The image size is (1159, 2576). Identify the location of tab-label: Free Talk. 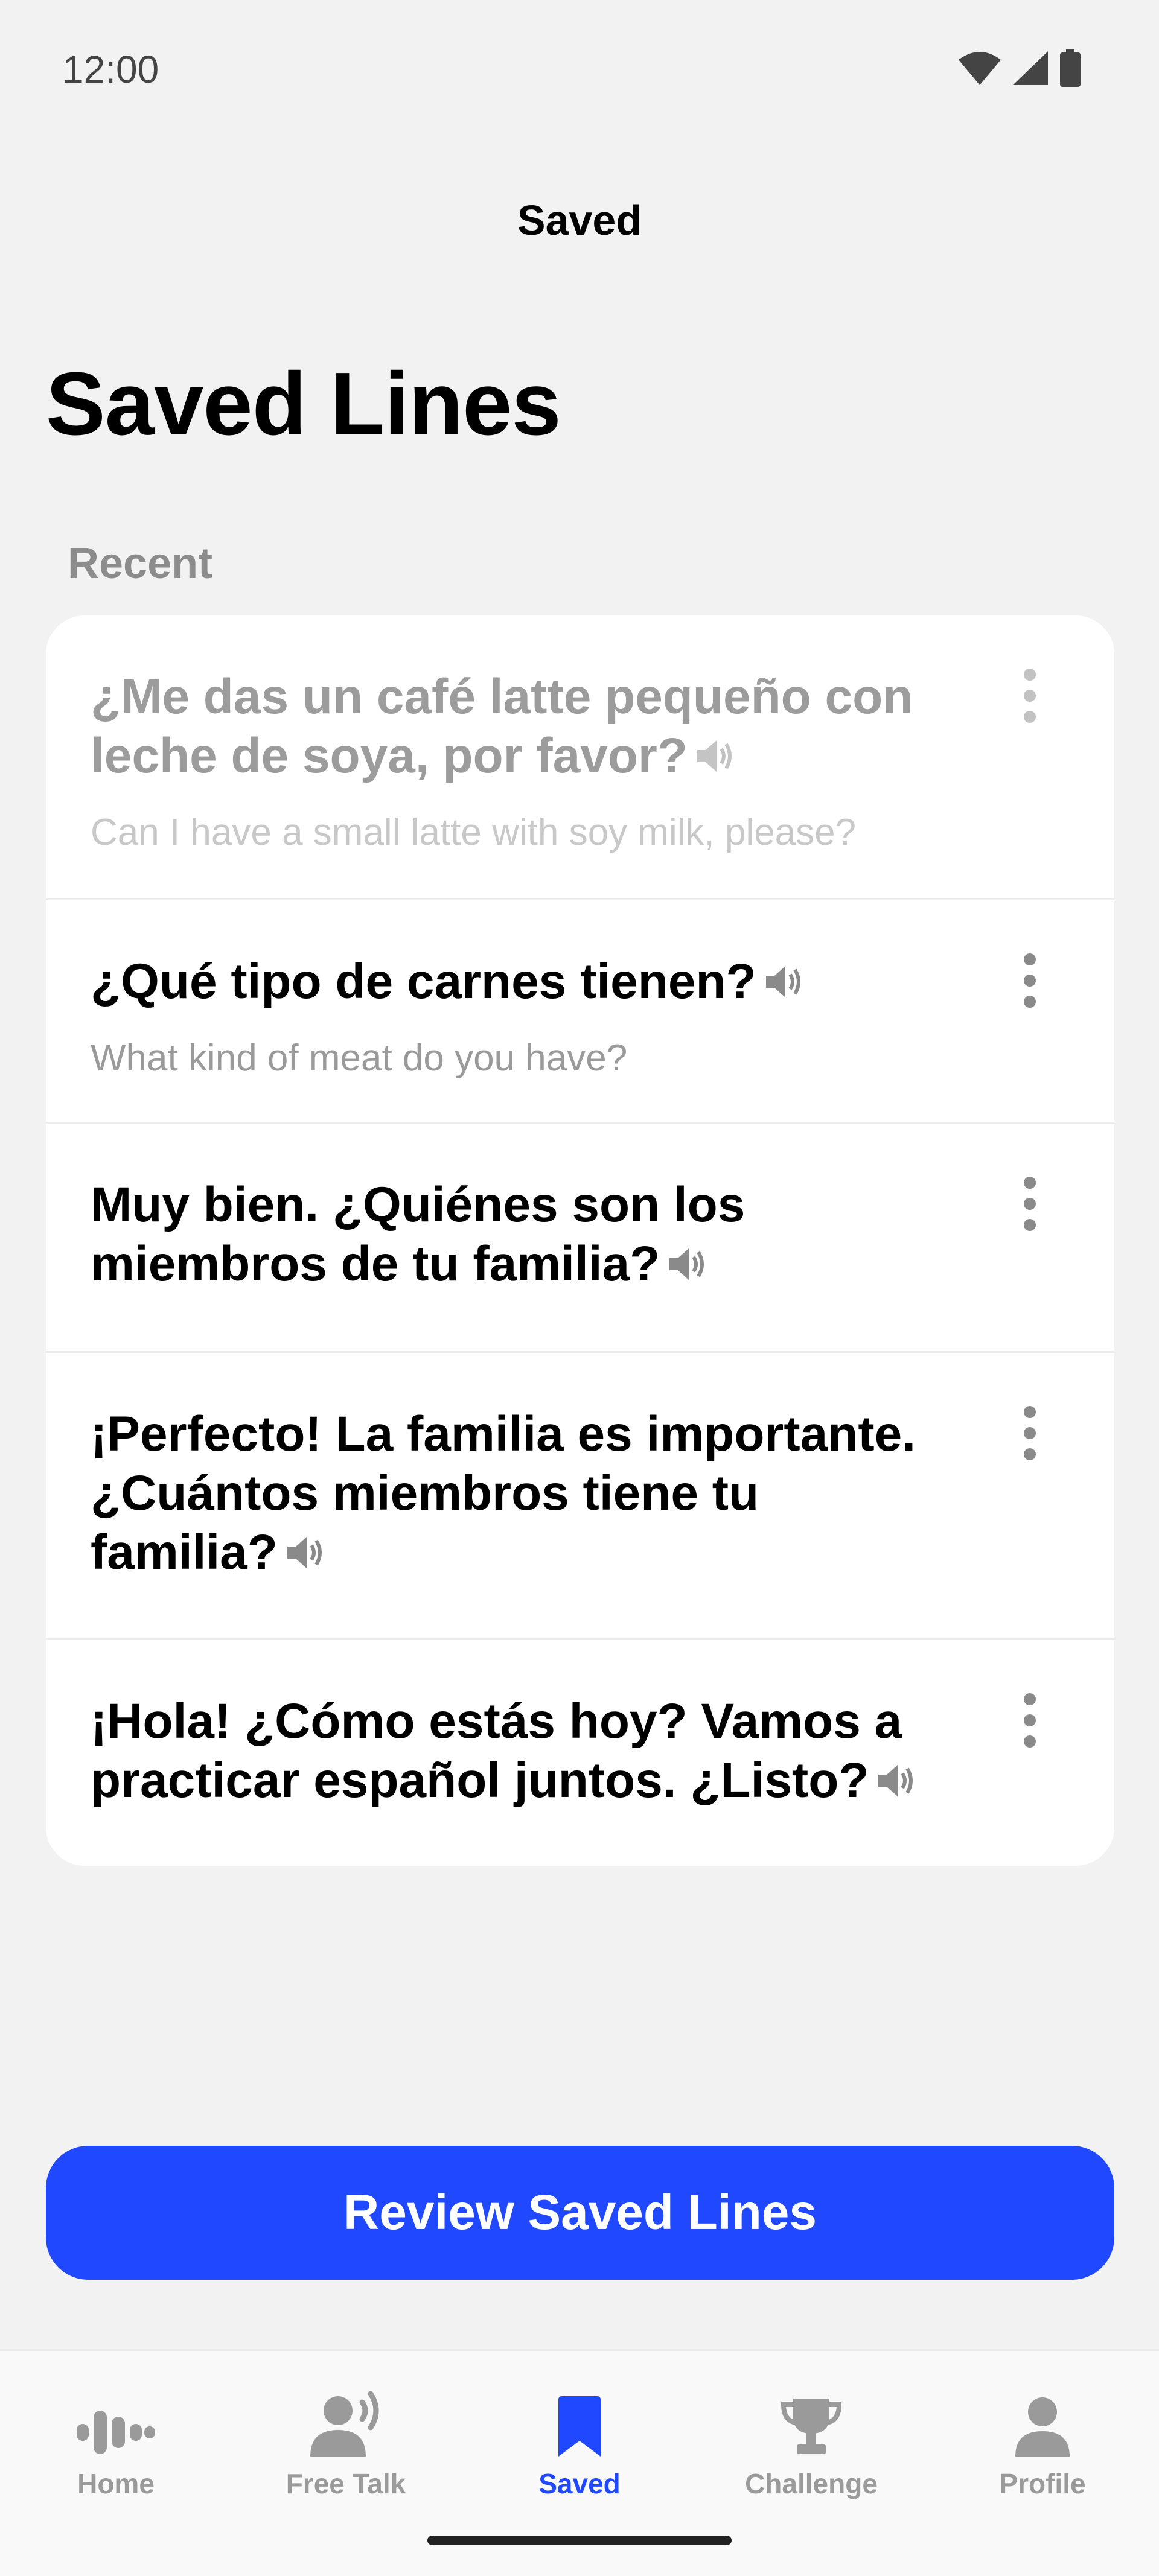
(346, 2484).